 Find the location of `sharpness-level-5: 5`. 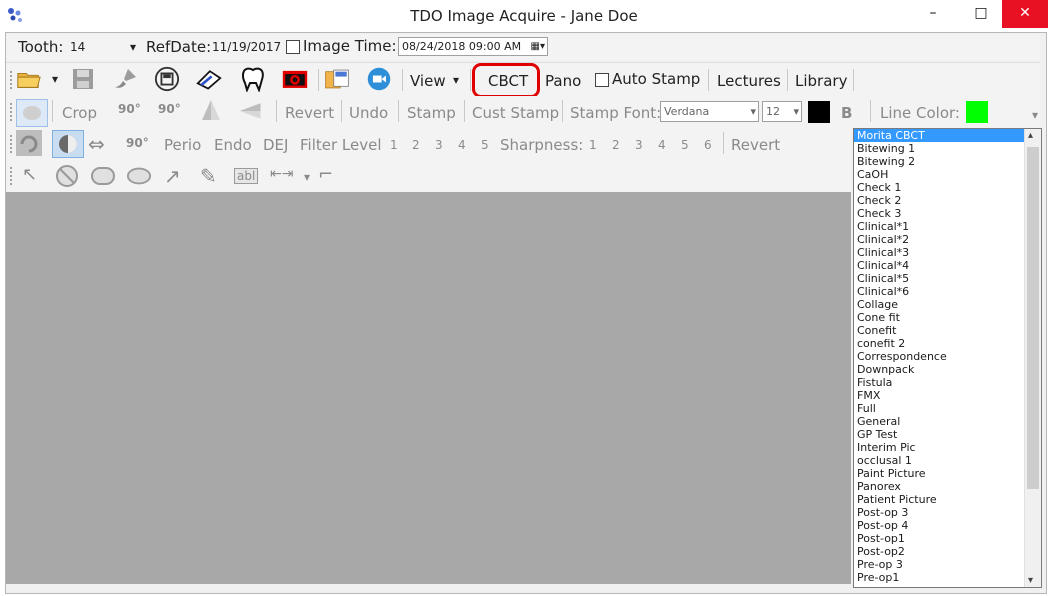

sharpness-level-5: 5 is located at coordinates (685, 145).